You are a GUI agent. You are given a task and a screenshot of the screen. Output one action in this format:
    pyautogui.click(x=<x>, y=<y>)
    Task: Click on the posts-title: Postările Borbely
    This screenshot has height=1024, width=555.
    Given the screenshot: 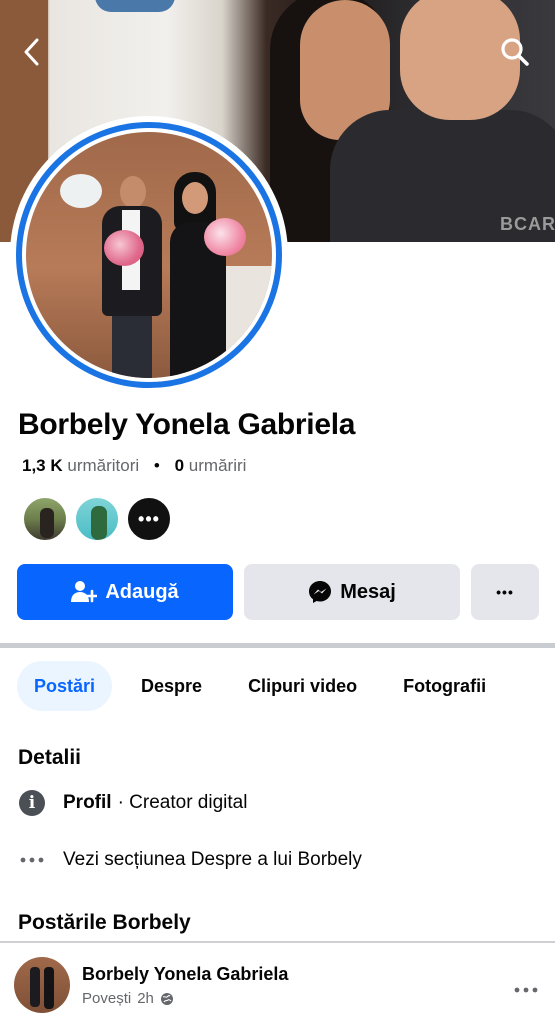 What is the action you would take?
    pyautogui.click(x=104, y=922)
    